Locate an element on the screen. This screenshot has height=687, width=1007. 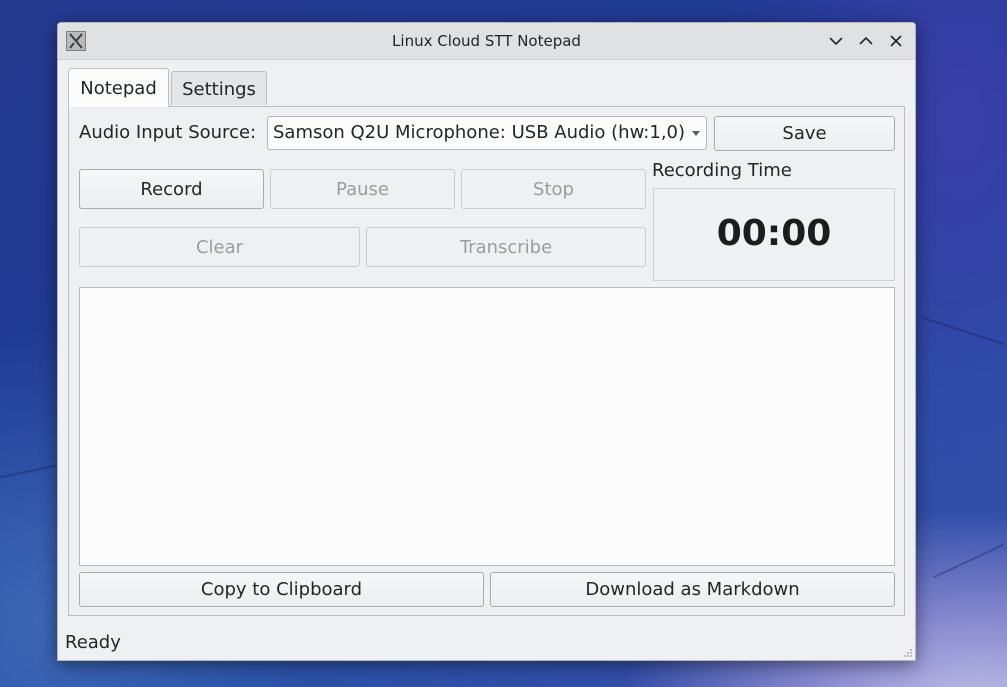
chevron-down-icon is located at coordinates (836, 41).